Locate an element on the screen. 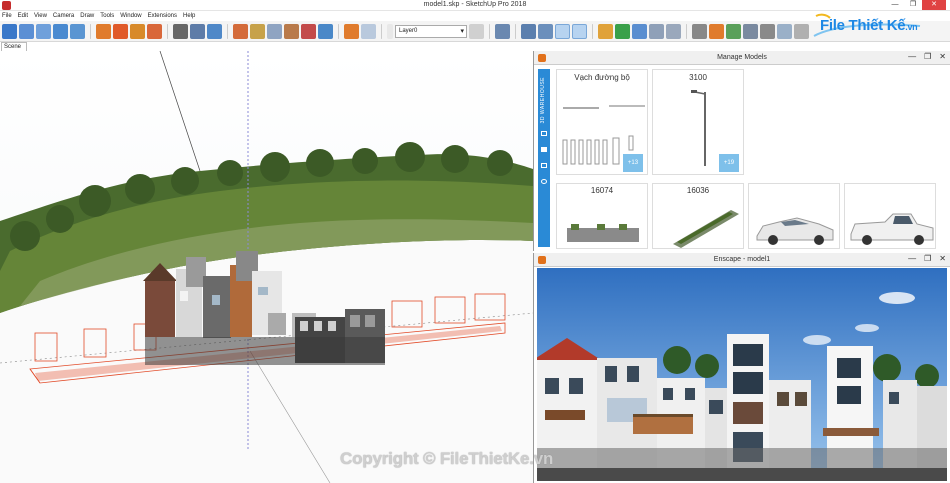 The width and height of the screenshot is (950, 483). scale-icon is located at coordinates (325, 31).